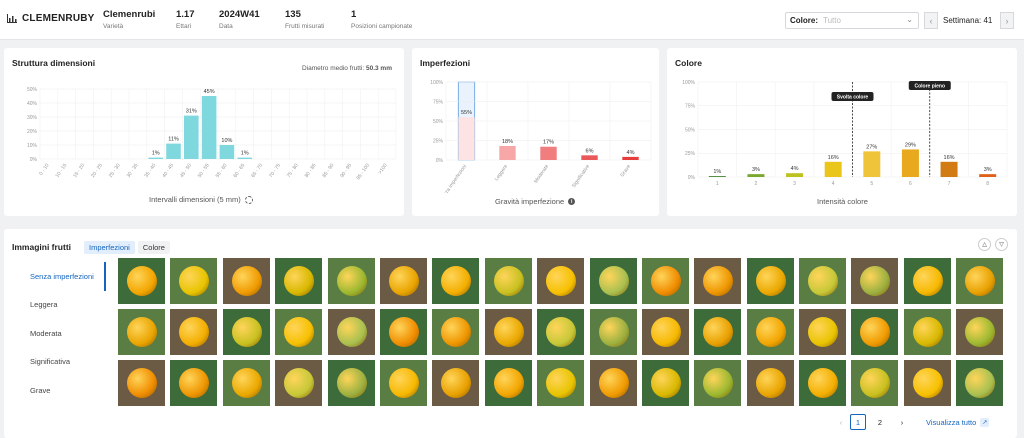 This screenshot has width=1024, height=438. What do you see at coordinates (97, 171) in the screenshot?
I see `size-x-tick-label: 20 - 25` at bounding box center [97, 171].